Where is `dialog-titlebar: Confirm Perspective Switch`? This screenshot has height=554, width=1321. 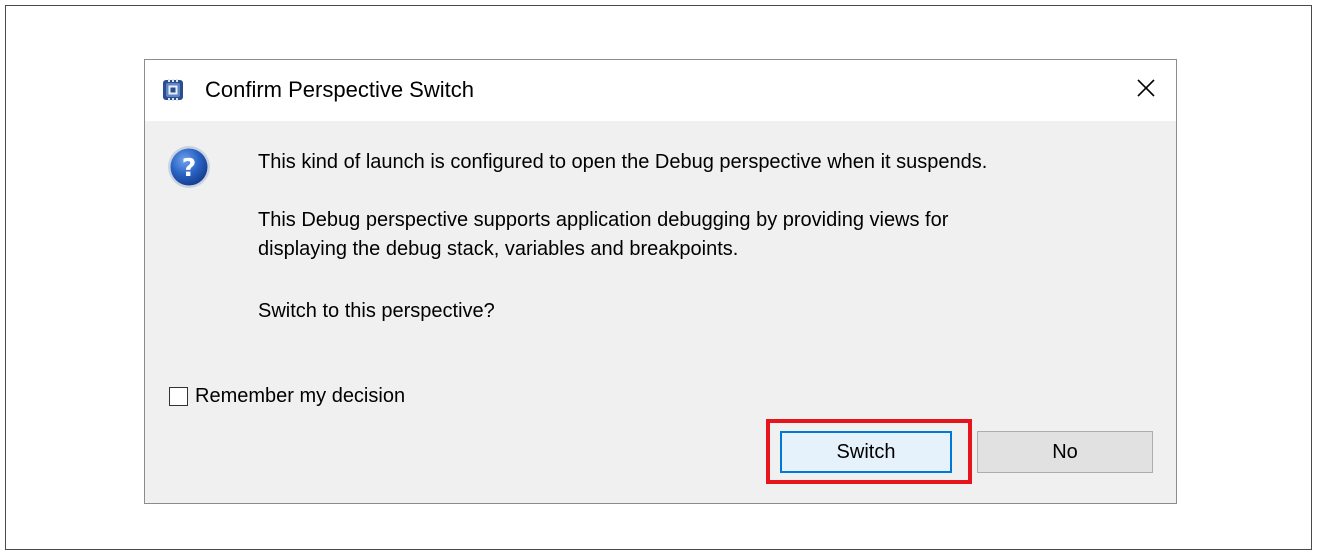
dialog-titlebar: Confirm Perspective Switch is located at coordinates (660, 90).